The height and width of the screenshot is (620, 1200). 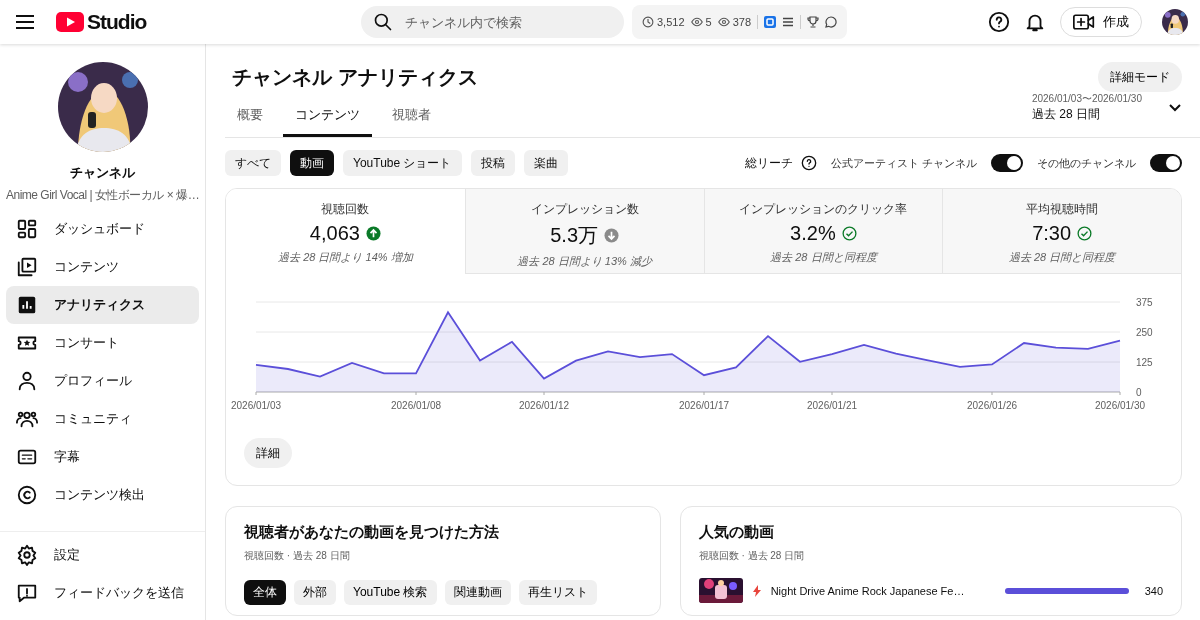 What do you see at coordinates (736, 532) in the screenshot?
I see `card-title: 人気の動画` at bounding box center [736, 532].